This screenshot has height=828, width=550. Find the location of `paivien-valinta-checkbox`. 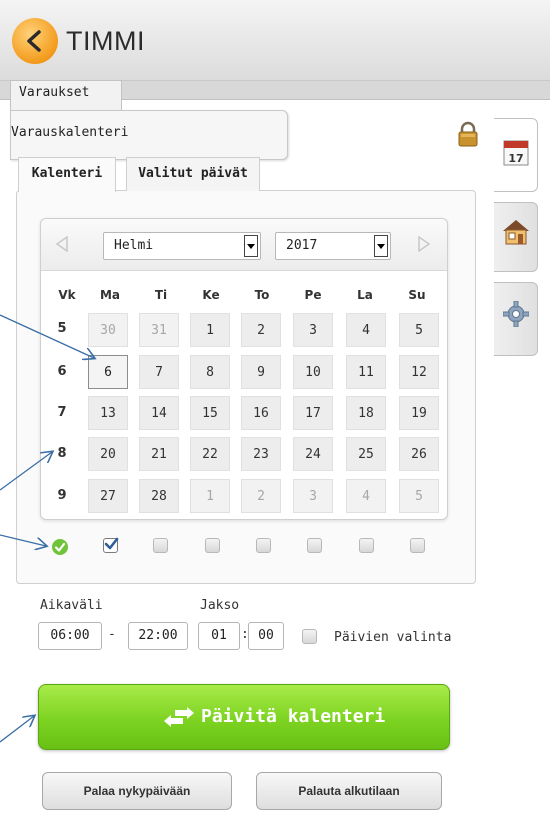

paivien-valinta-checkbox is located at coordinates (309, 636).